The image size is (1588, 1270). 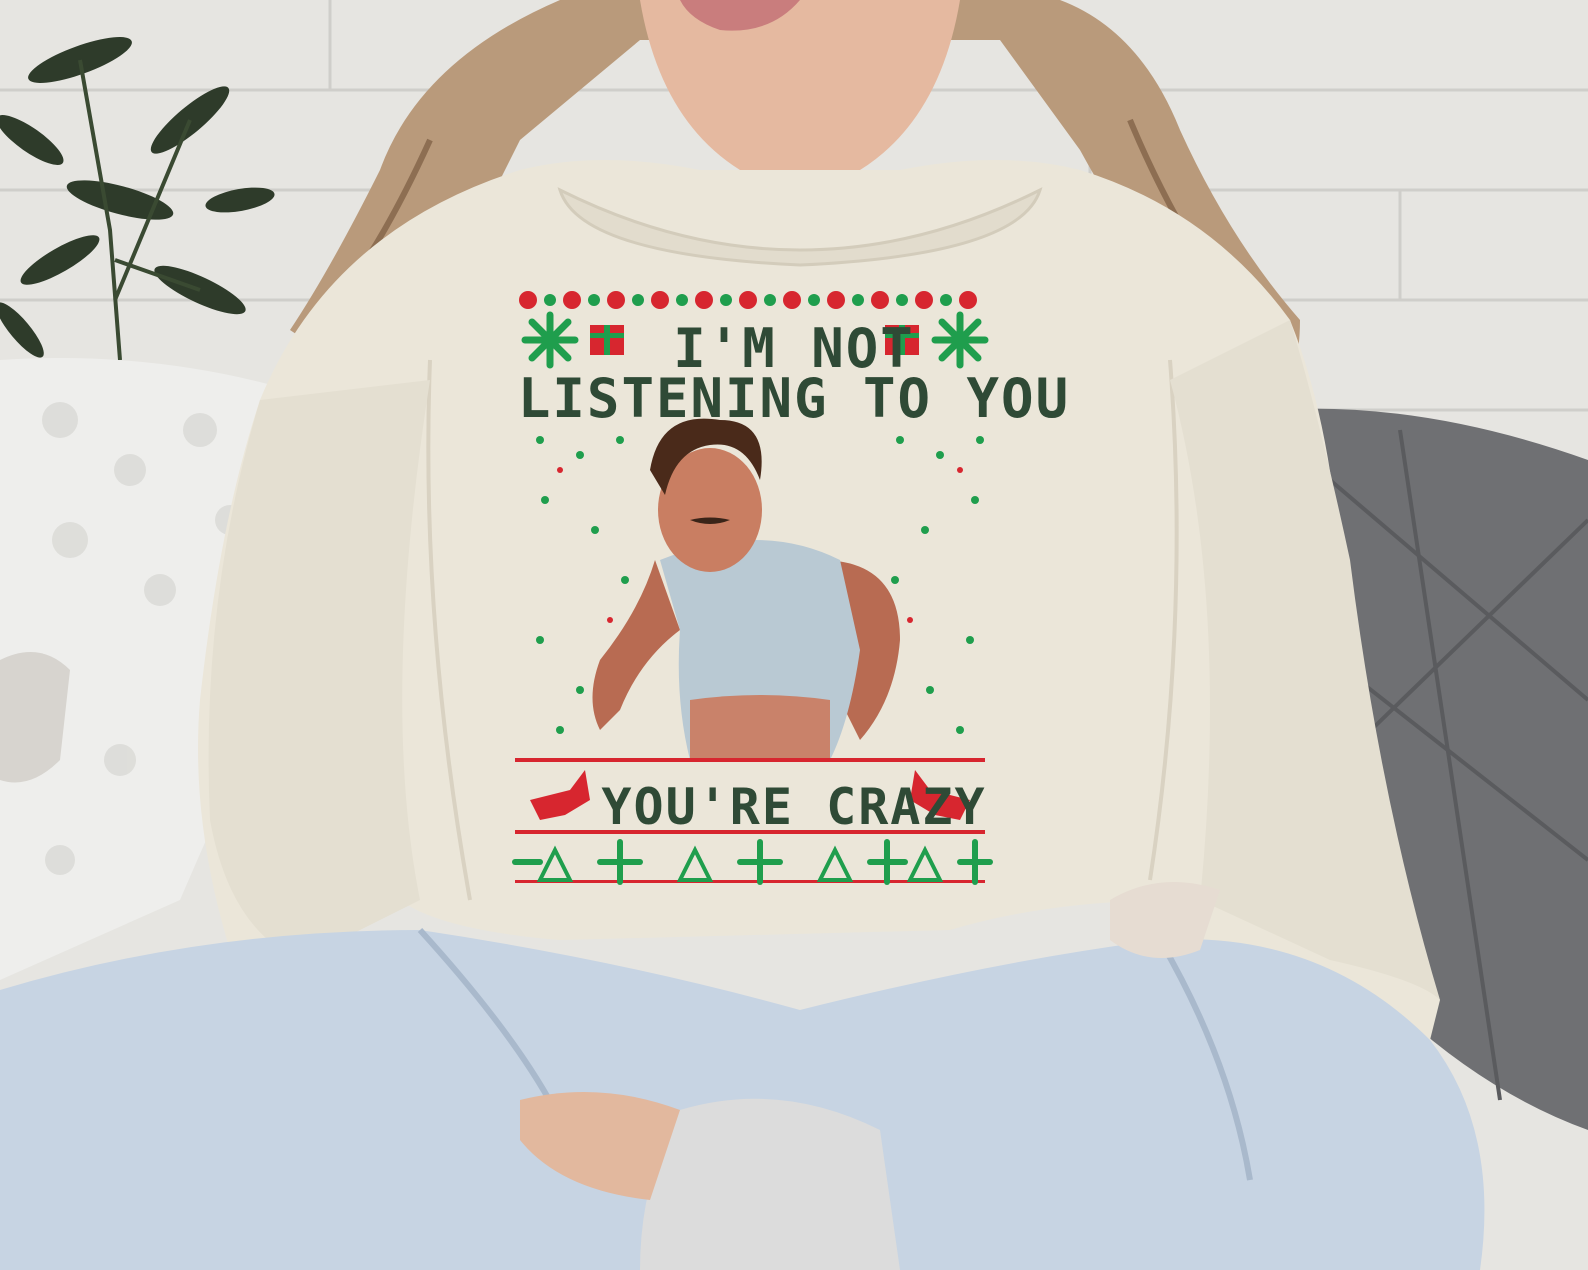 I want to click on print-line-2: LISTENING TO YOU, so click(x=794, y=398).